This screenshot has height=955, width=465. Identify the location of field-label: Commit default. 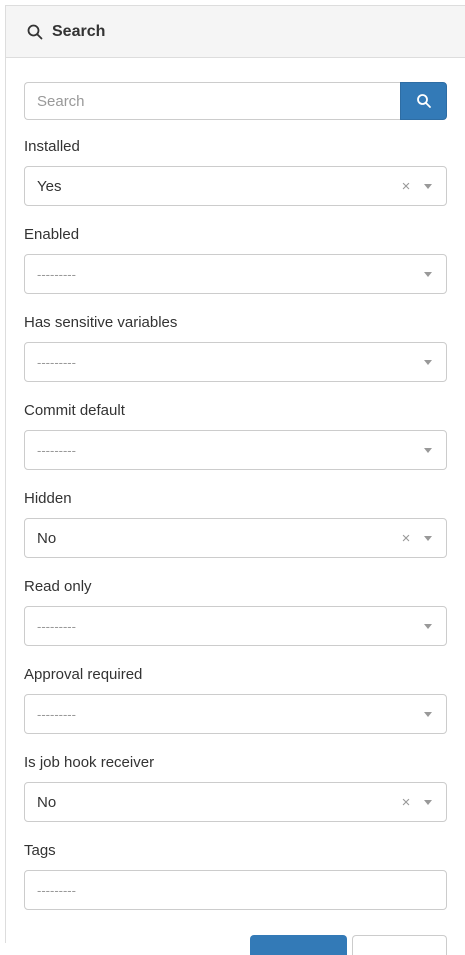
(74, 410).